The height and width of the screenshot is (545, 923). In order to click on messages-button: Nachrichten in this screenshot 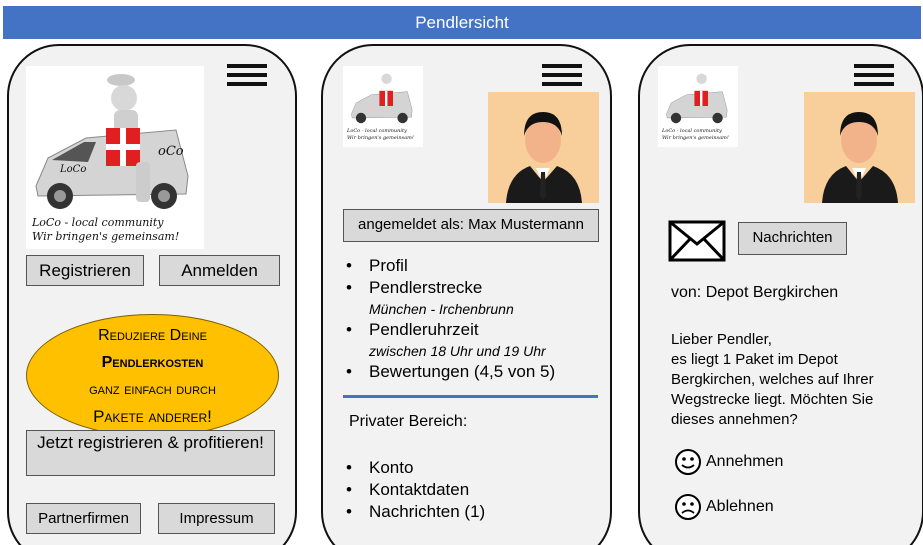, I will do `click(792, 238)`.